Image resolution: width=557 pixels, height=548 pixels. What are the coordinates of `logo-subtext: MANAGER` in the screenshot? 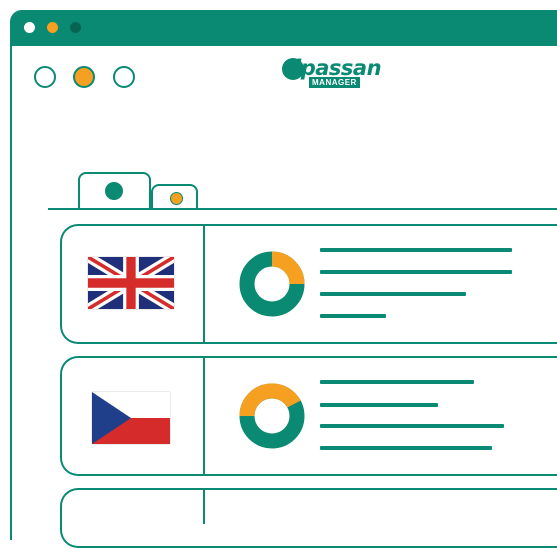 It's located at (334, 82).